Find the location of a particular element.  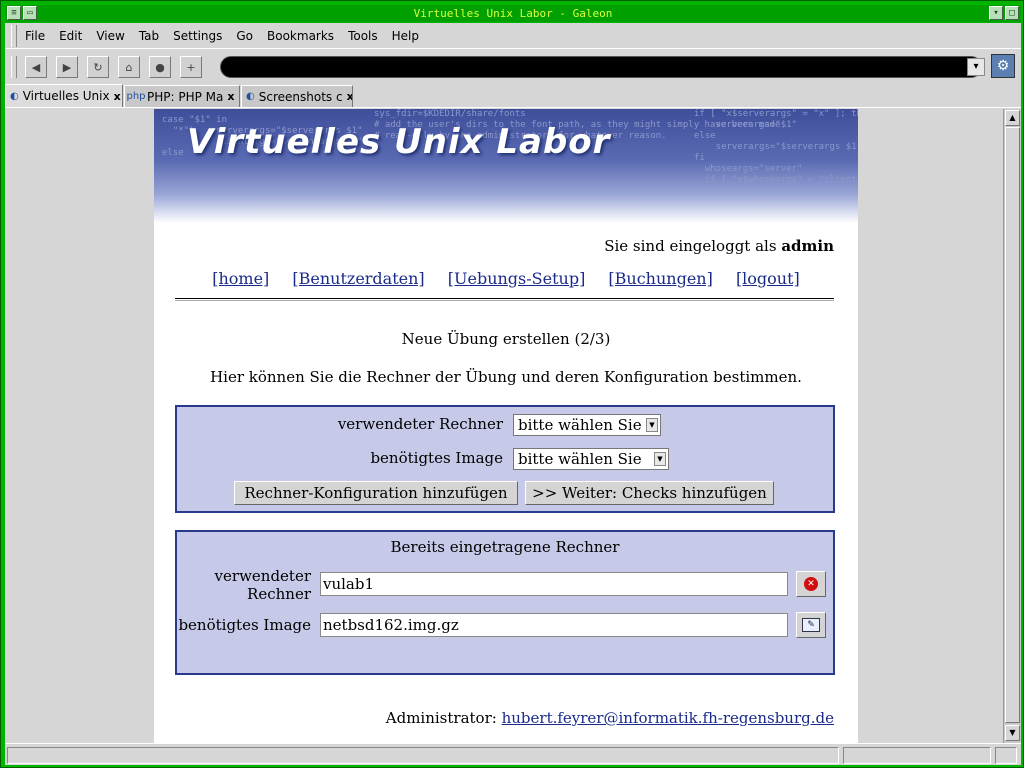

php-icon: php is located at coordinates (136, 96).